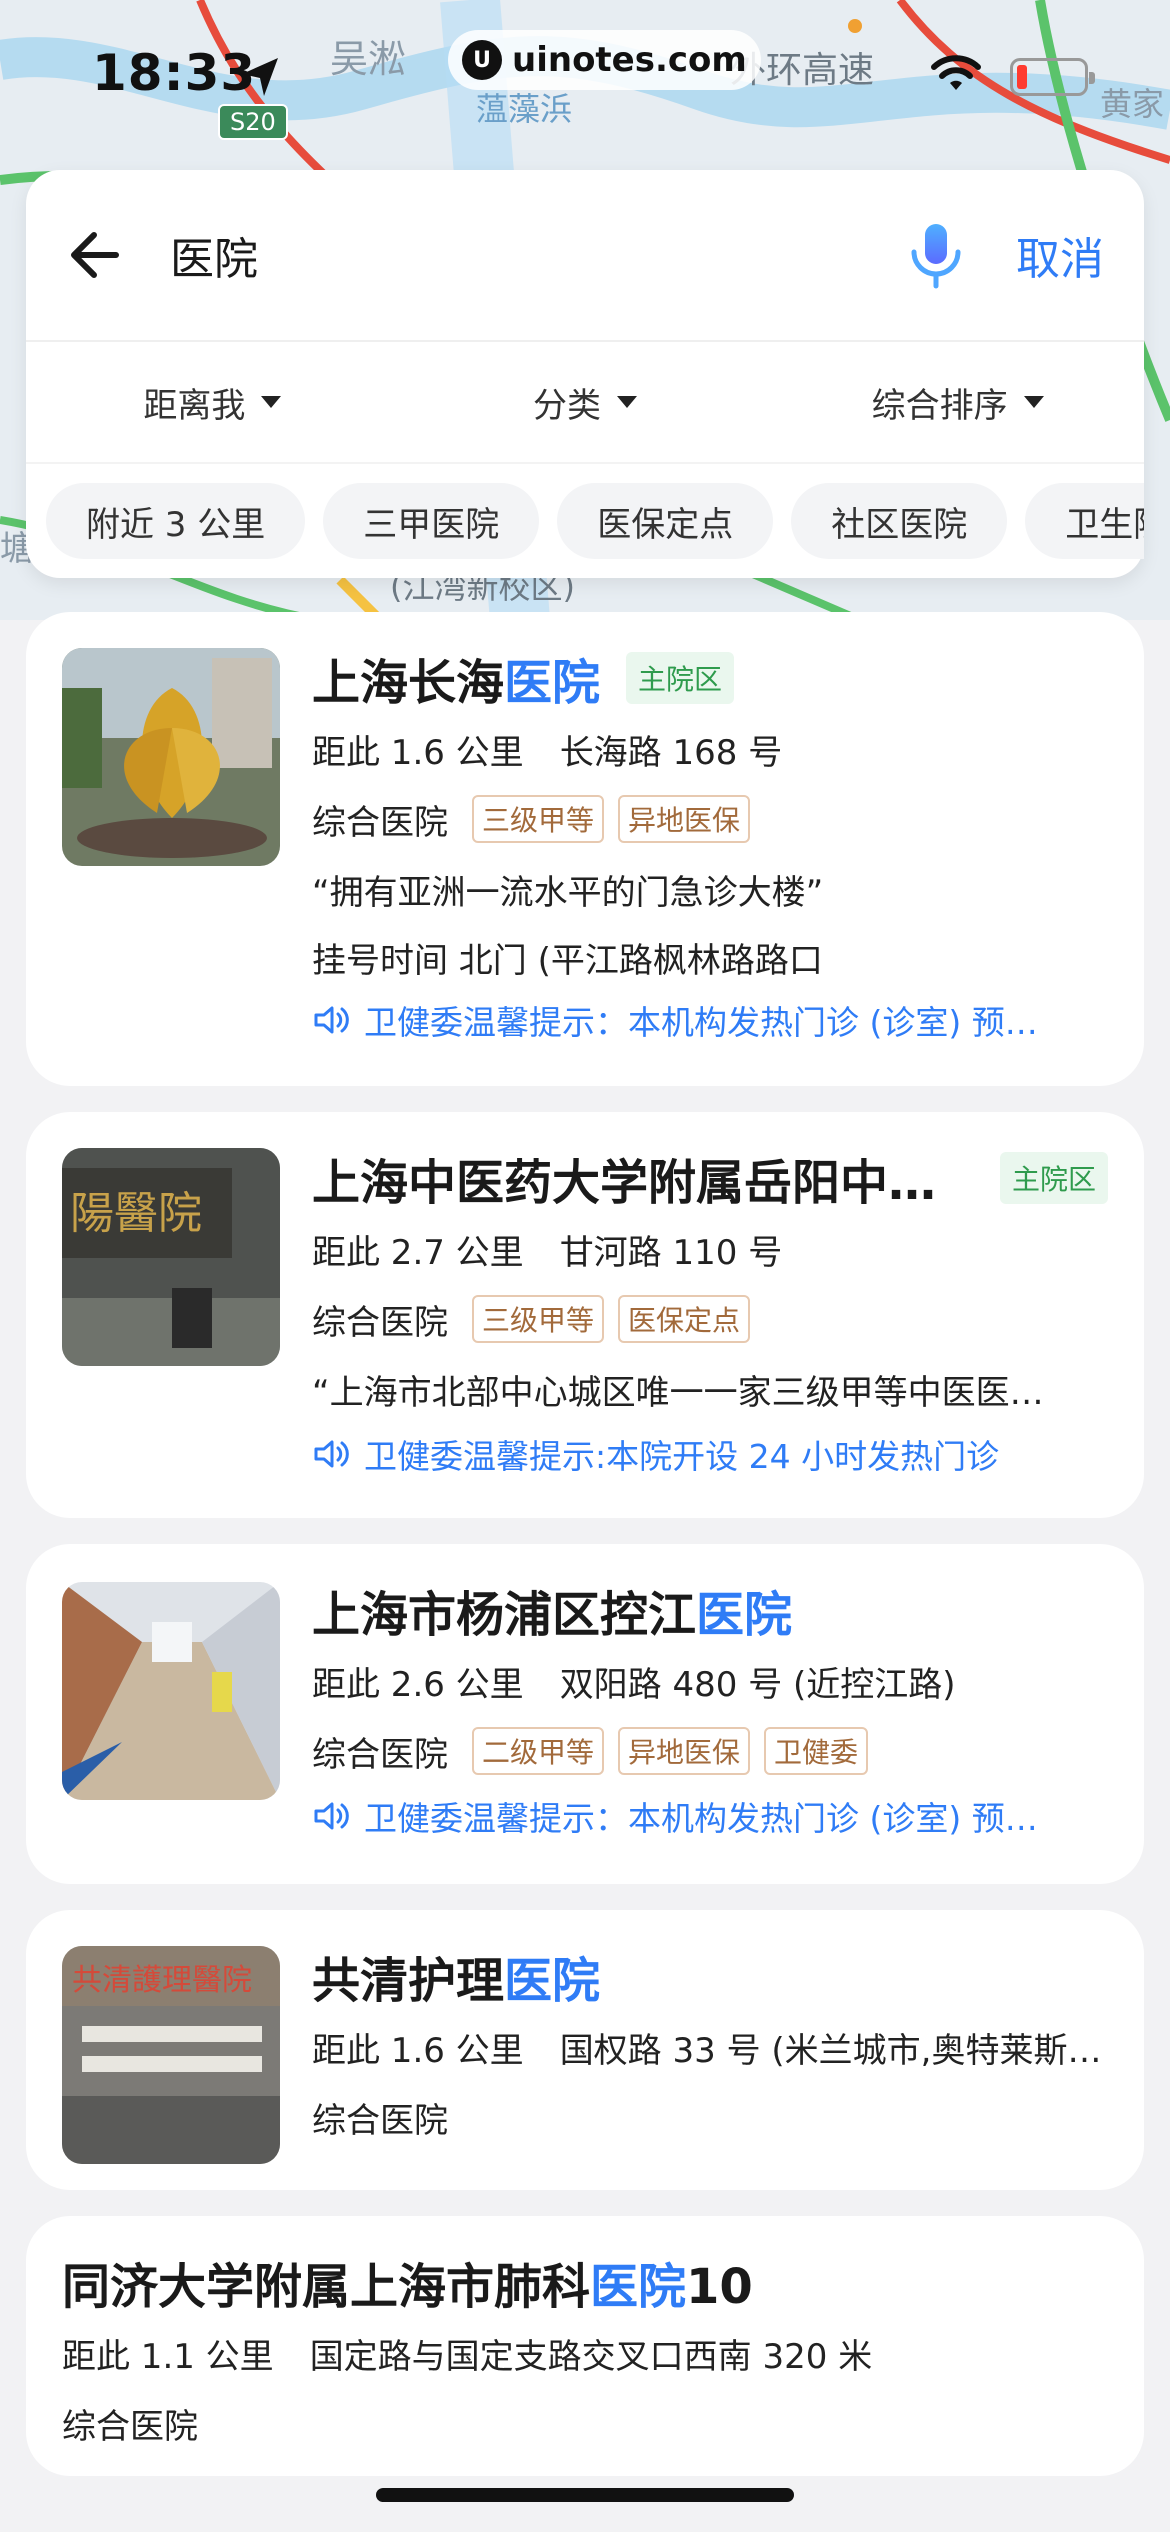 This screenshot has width=1170, height=2532. I want to click on result-location: 距此 1.6 公里 长海路 168 号, so click(710, 749).